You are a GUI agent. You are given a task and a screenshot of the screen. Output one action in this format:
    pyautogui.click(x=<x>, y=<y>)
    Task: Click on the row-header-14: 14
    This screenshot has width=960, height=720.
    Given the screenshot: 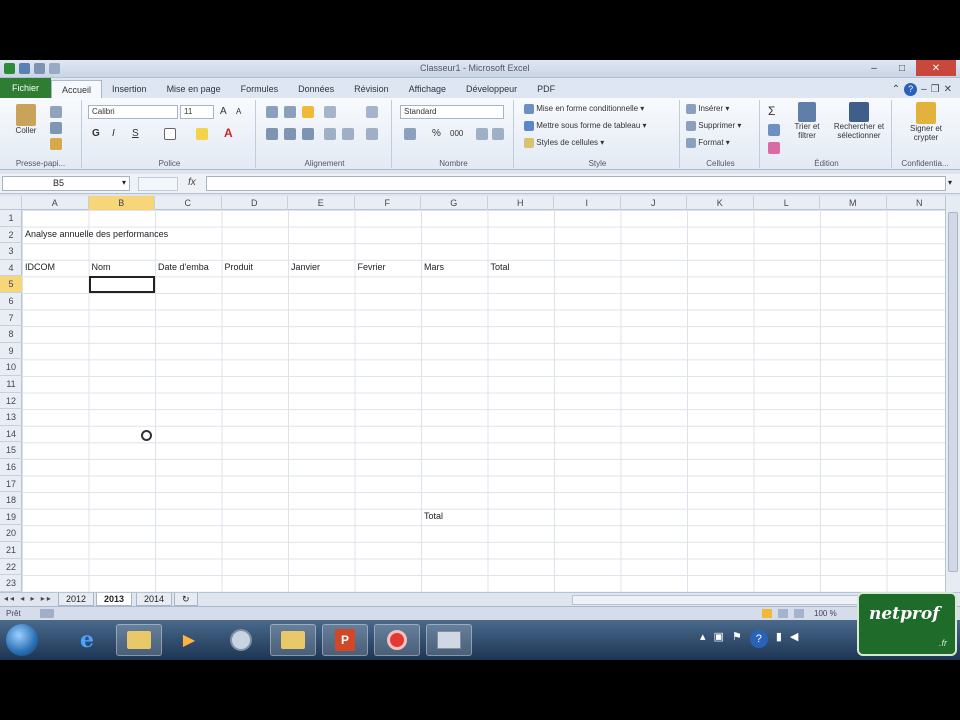 What is the action you would take?
    pyautogui.click(x=11, y=434)
    